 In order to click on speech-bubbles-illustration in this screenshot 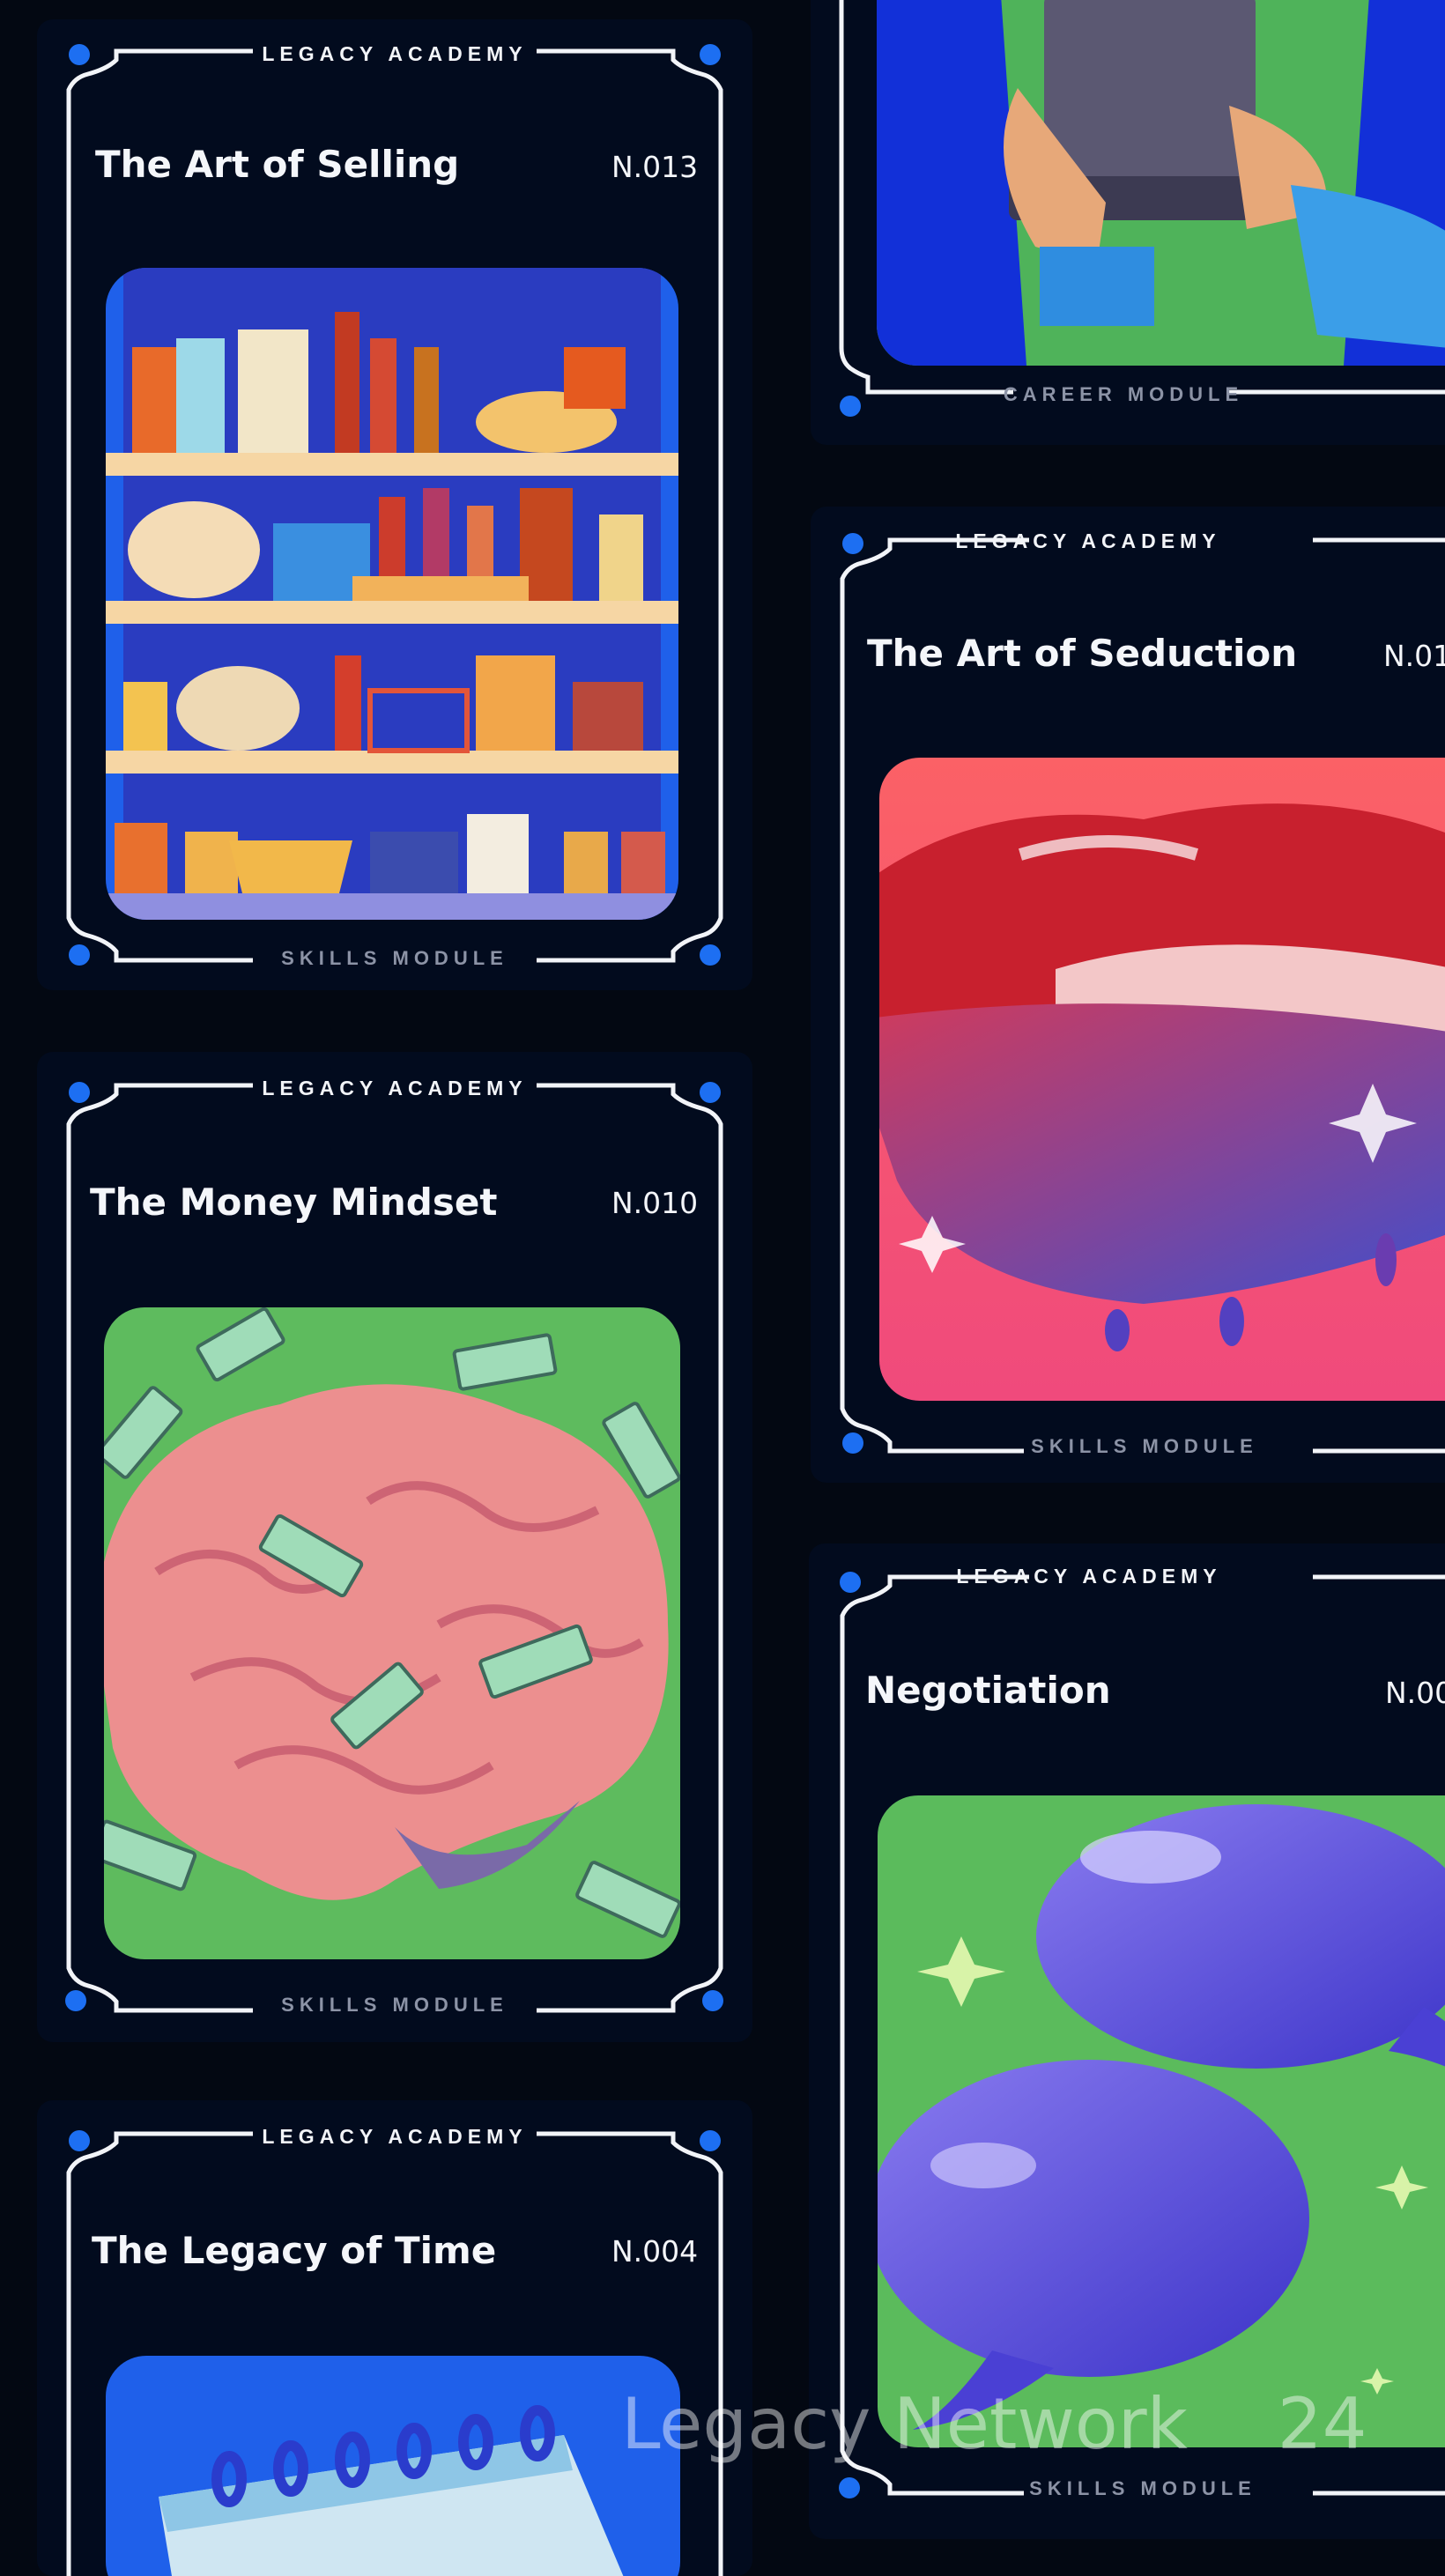, I will do `click(1162, 2121)`.